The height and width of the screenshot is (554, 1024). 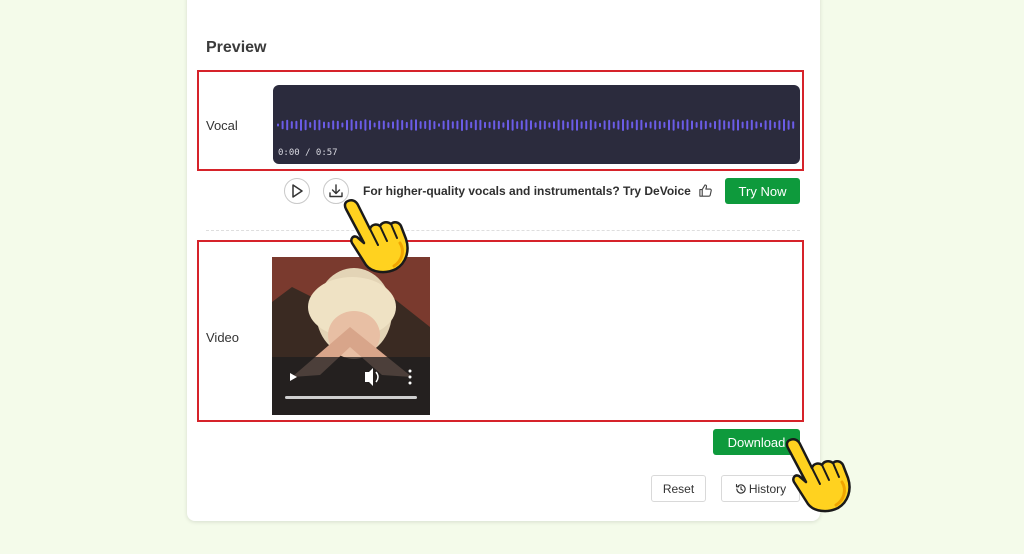 I want to click on video-player, so click(x=351, y=336).